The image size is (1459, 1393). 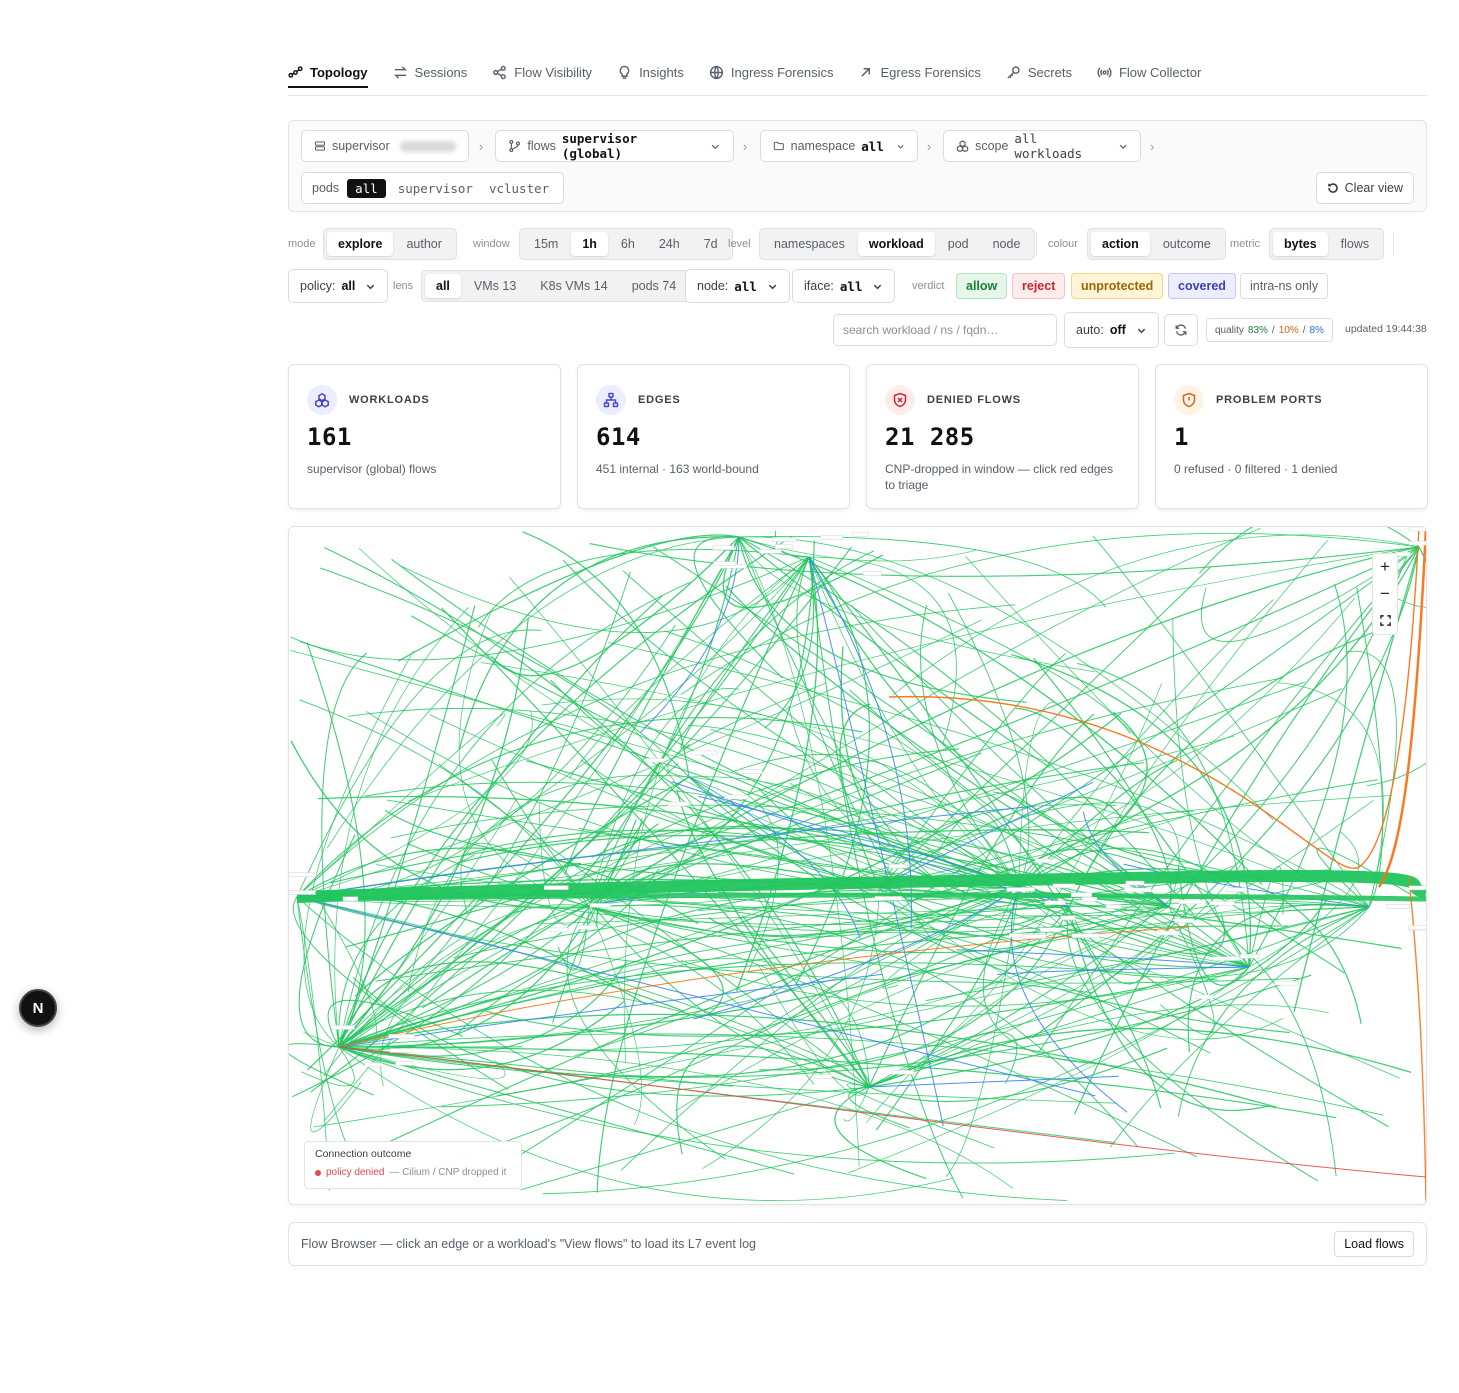 What do you see at coordinates (1007, 244) in the screenshot?
I see `level-option-node: node` at bounding box center [1007, 244].